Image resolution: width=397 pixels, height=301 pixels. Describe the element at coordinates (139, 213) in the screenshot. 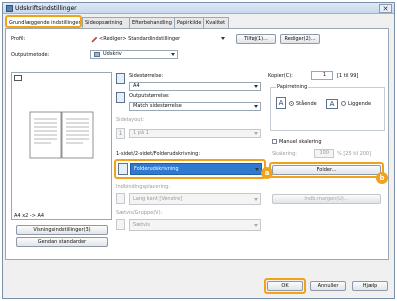

I see `collate-label: Sætvis/Gruppe(V):` at that location.